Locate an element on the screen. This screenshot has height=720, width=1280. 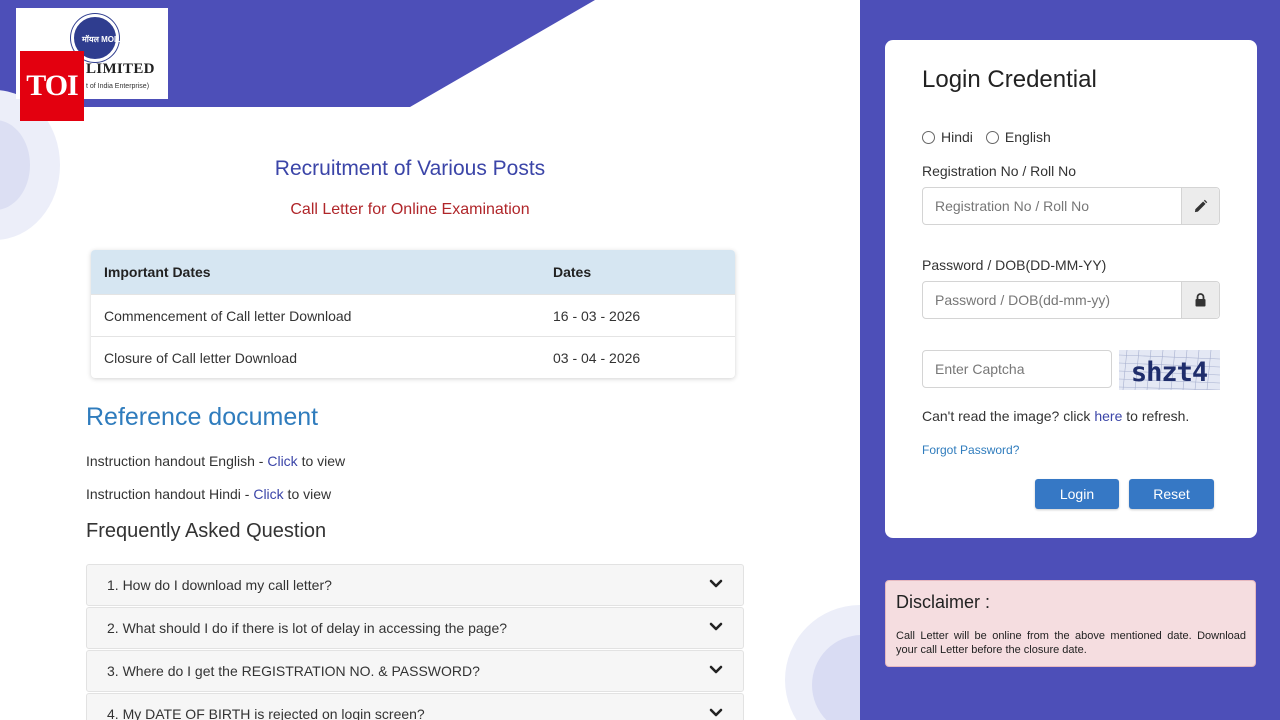
language-selector: Hindi English is located at coordinates (986, 137).